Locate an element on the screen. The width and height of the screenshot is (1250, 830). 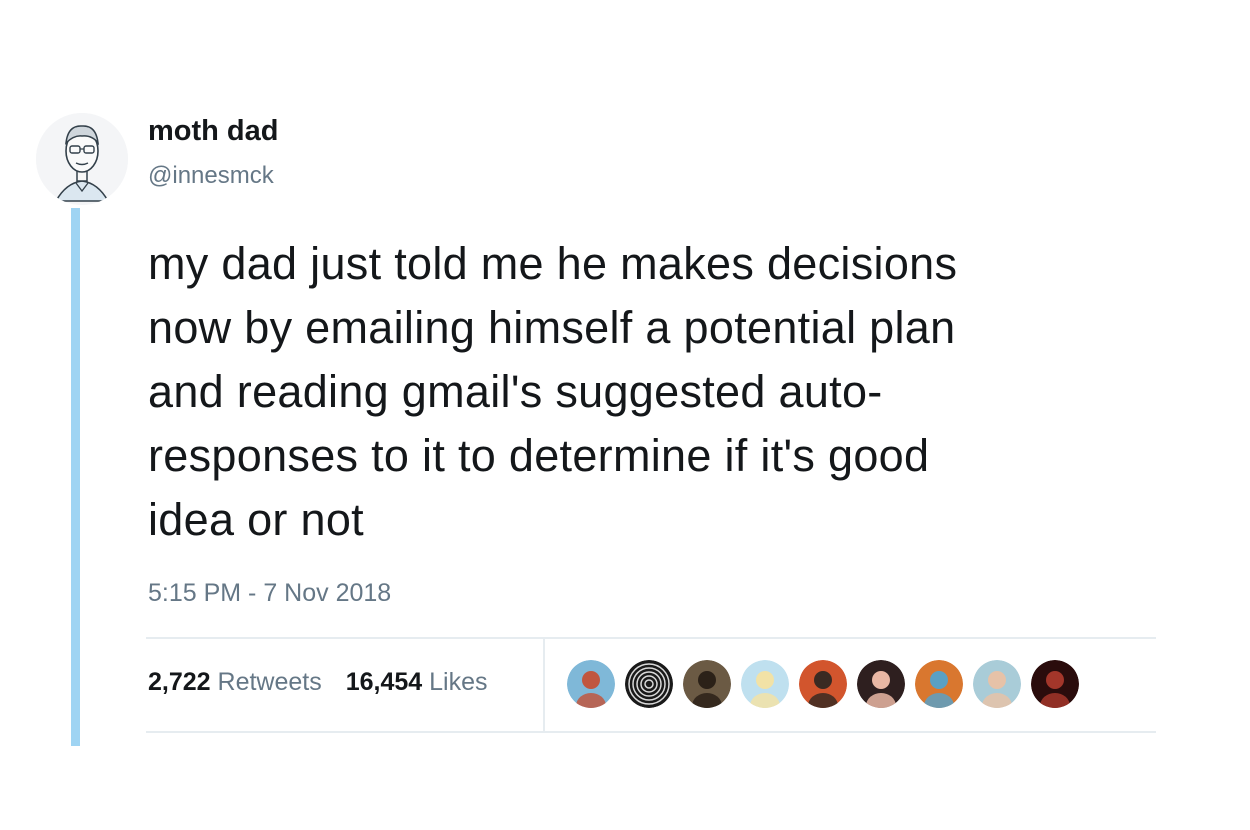
likes-label: Likes is located at coordinates (458, 682).